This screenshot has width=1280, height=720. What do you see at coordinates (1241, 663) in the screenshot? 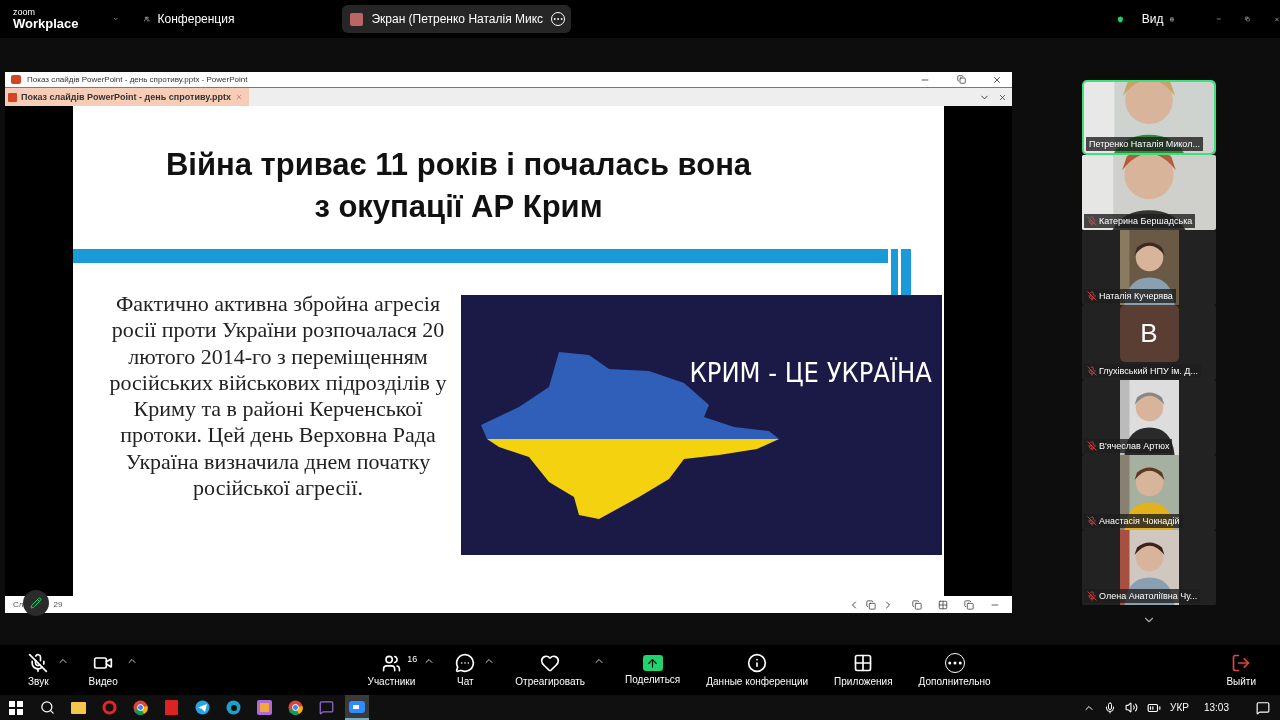
I see `leave-icon` at bounding box center [1241, 663].